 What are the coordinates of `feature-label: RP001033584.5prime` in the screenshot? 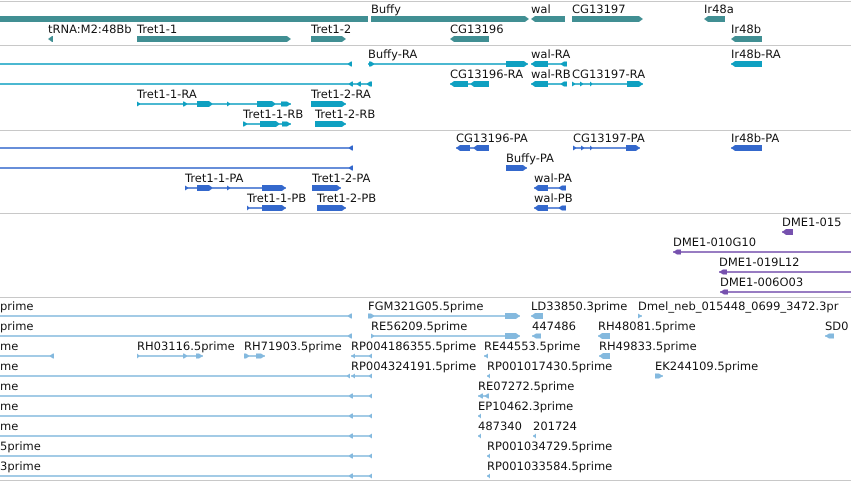 It's located at (549, 466).